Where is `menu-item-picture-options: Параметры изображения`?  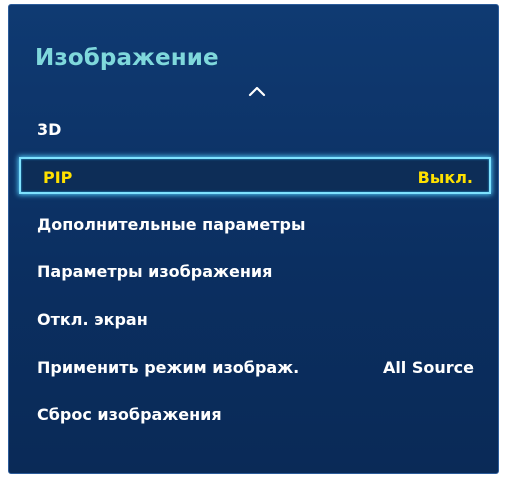
menu-item-picture-options: Параметры изображения is located at coordinates (257, 272).